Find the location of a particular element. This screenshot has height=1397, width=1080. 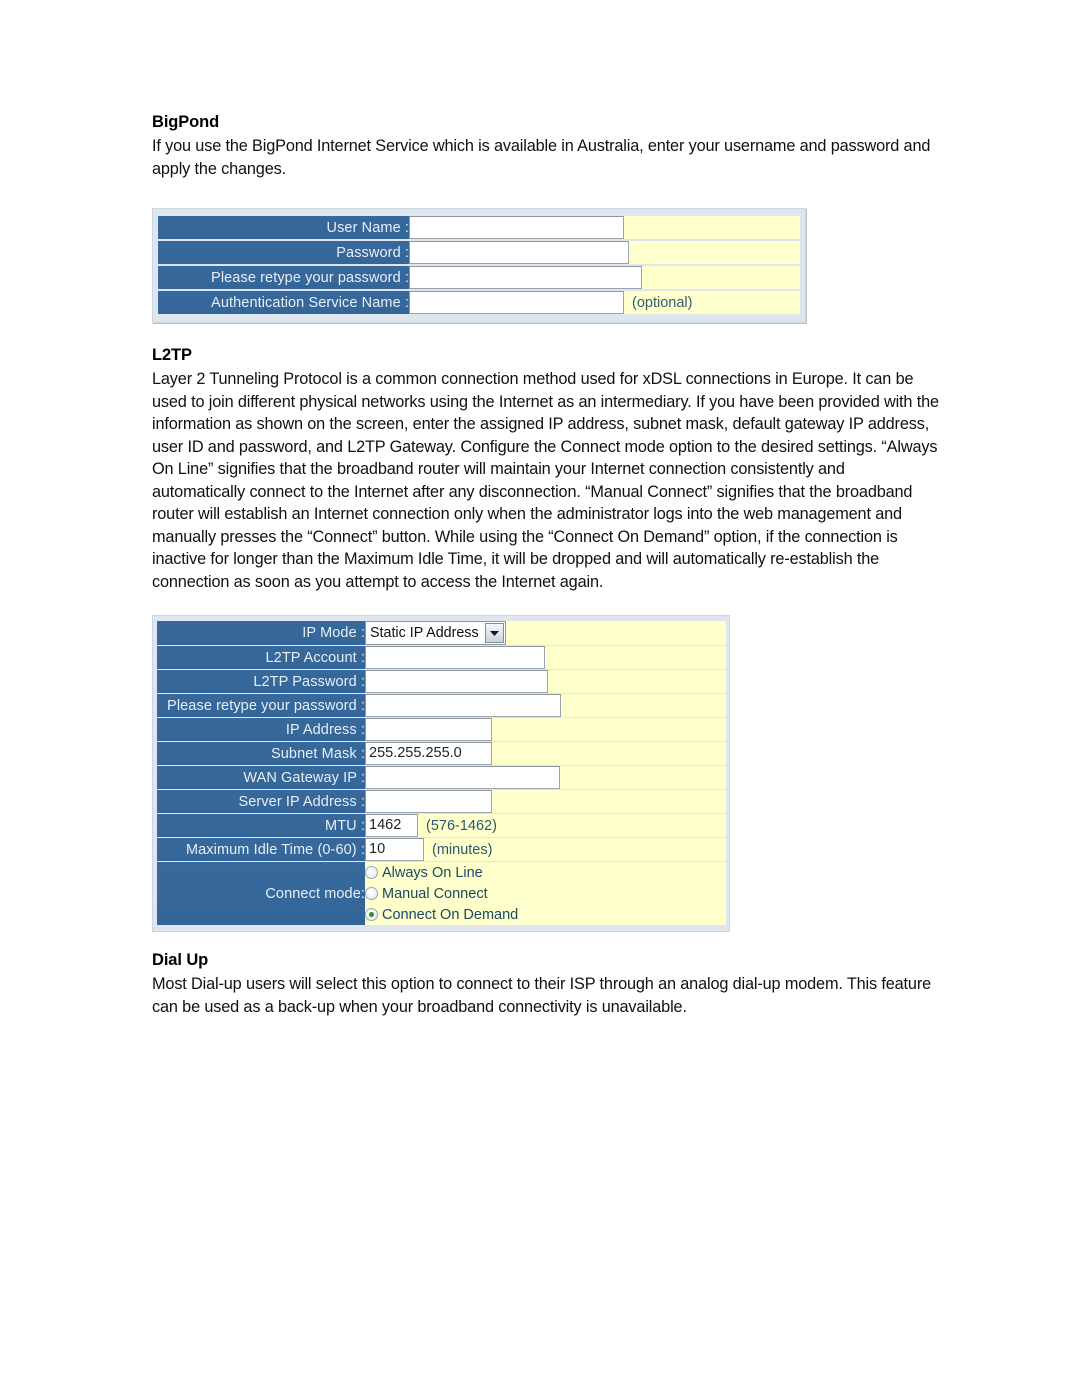

table-row: Subnet Mask : is located at coordinates (441, 754).